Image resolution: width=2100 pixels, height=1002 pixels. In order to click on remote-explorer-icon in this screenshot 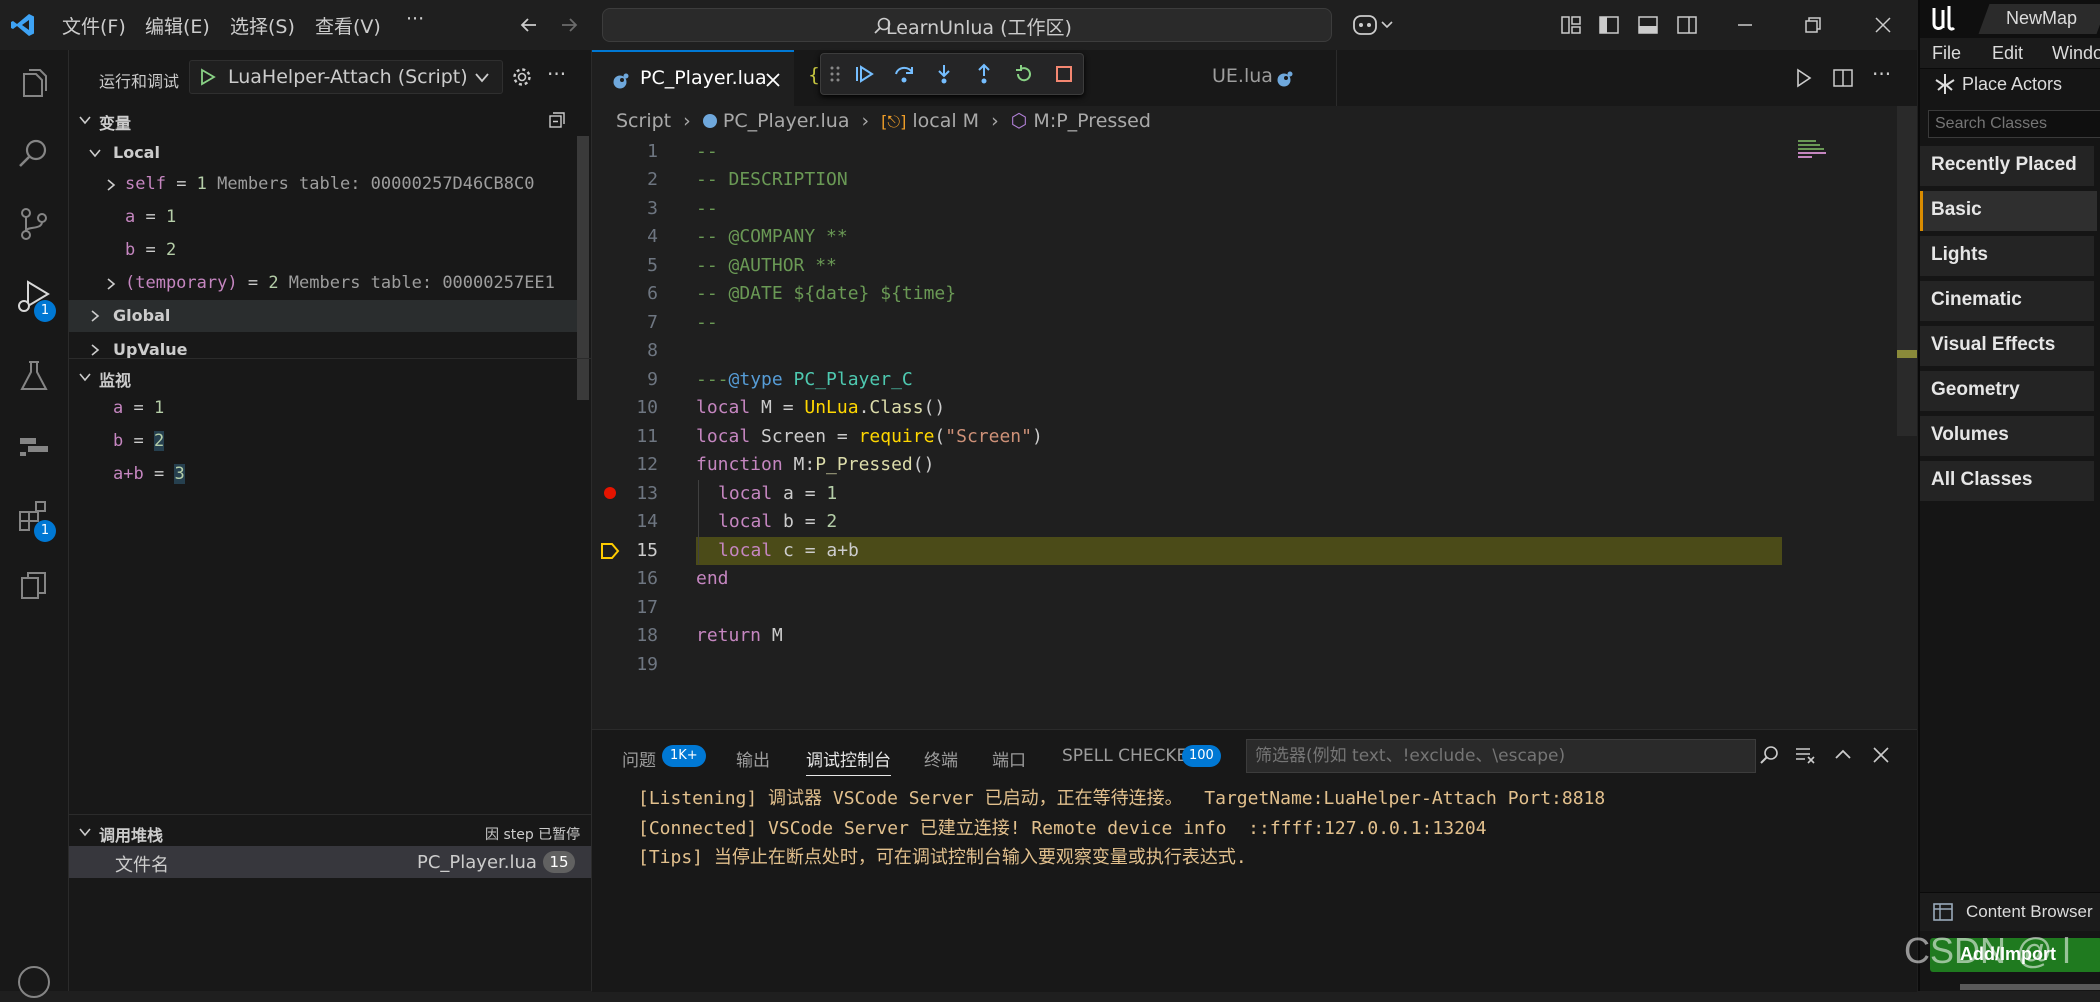, I will do `click(34, 446)`.